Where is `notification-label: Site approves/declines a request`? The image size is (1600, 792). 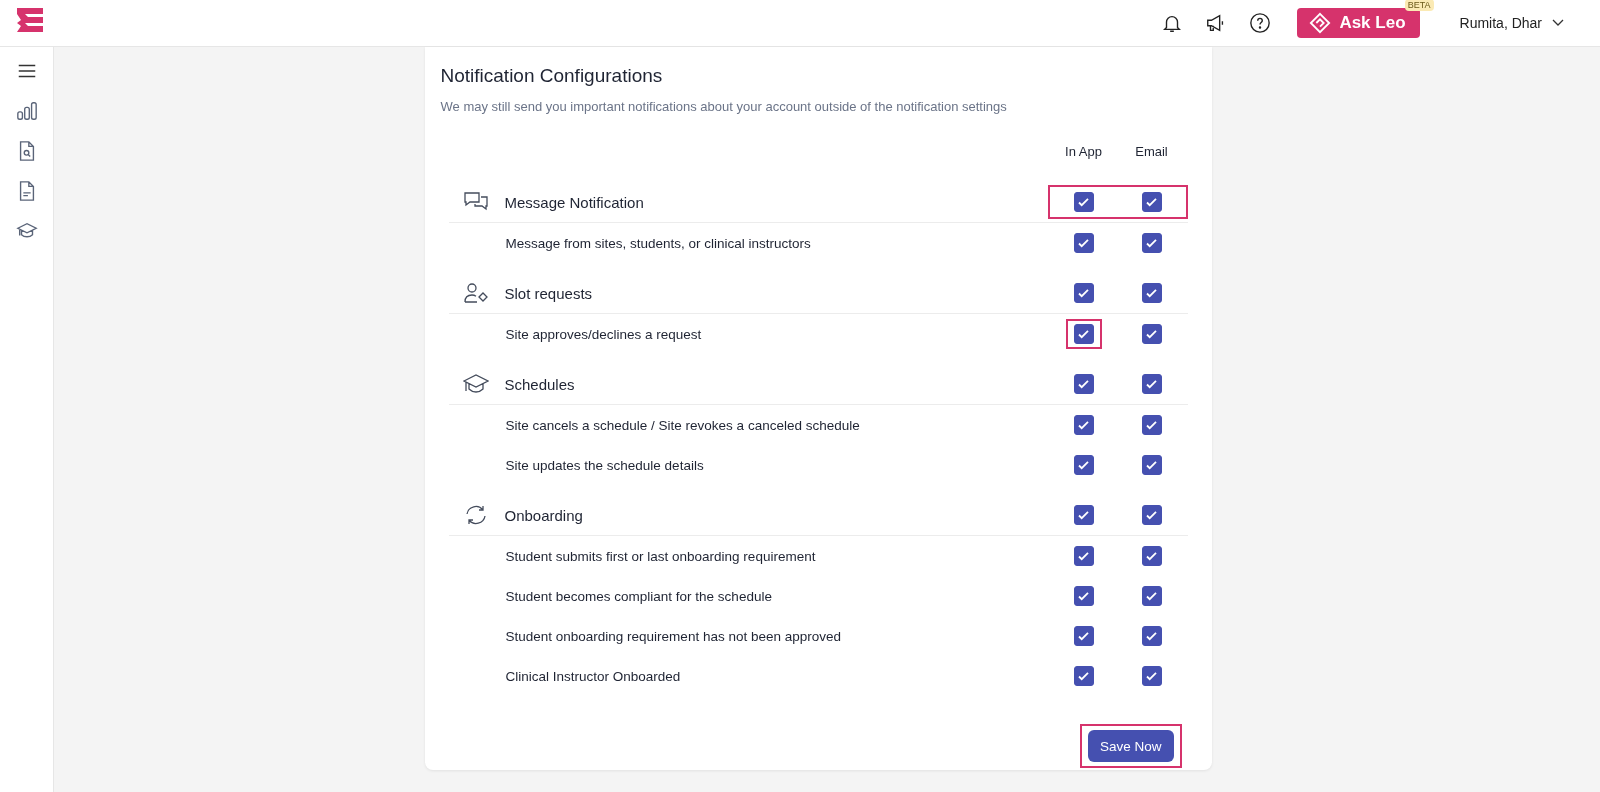
notification-label: Site approves/declines a request is located at coordinates (603, 334).